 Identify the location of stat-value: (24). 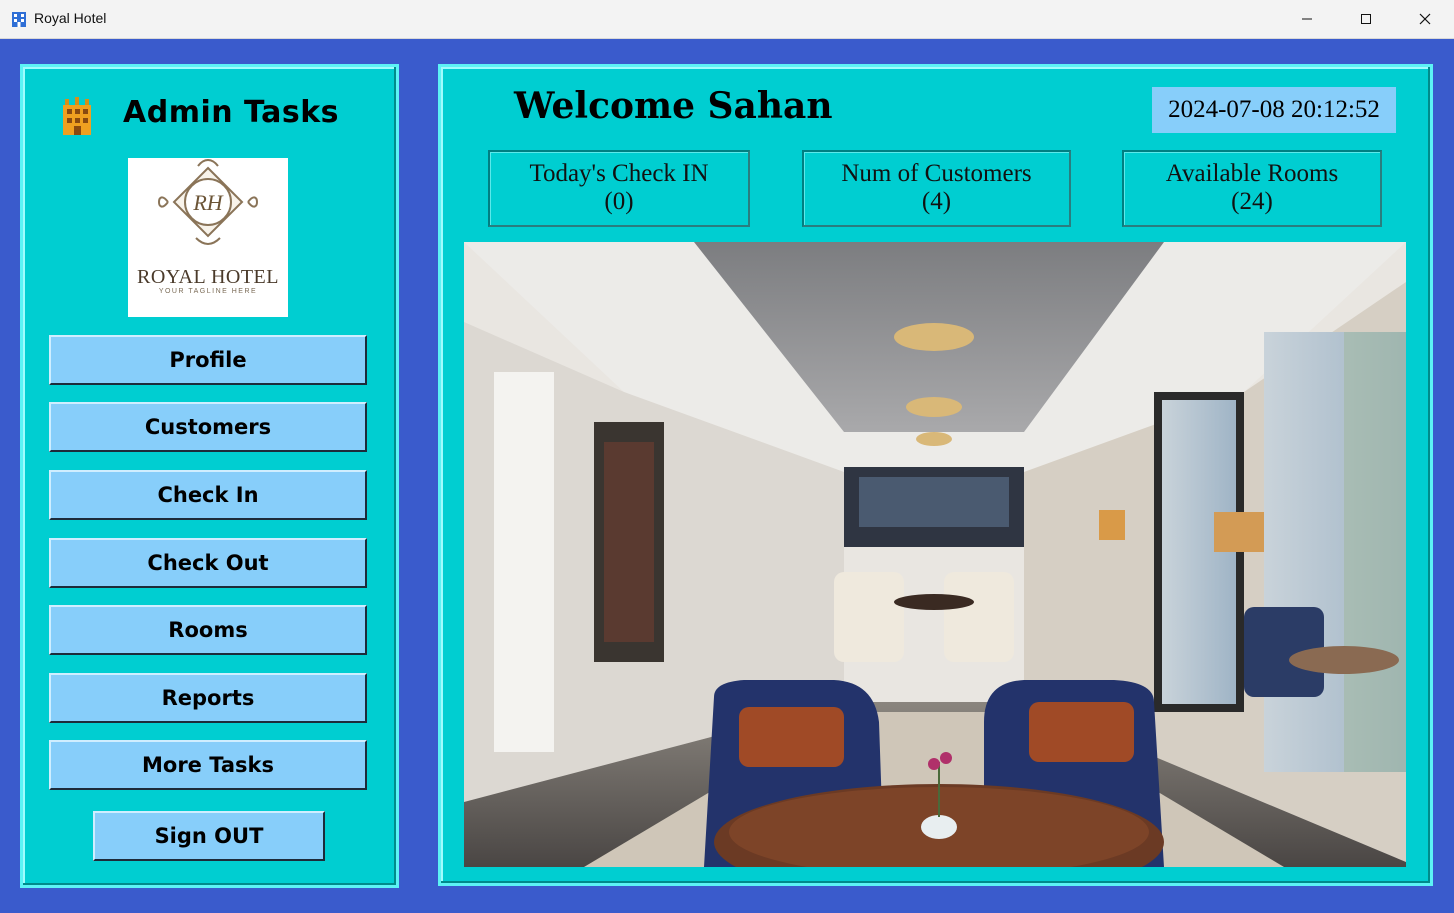
(1252, 201).